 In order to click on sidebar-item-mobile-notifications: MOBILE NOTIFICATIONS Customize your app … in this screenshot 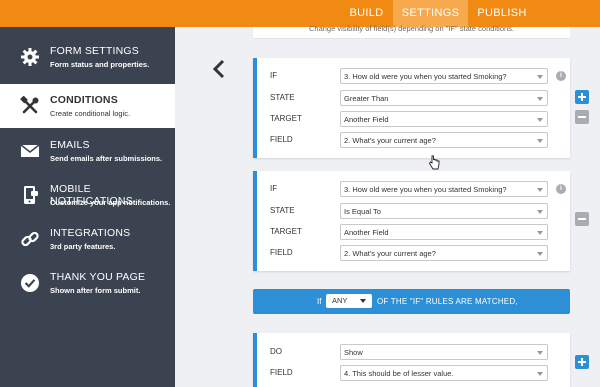, I will do `click(87, 195)`.